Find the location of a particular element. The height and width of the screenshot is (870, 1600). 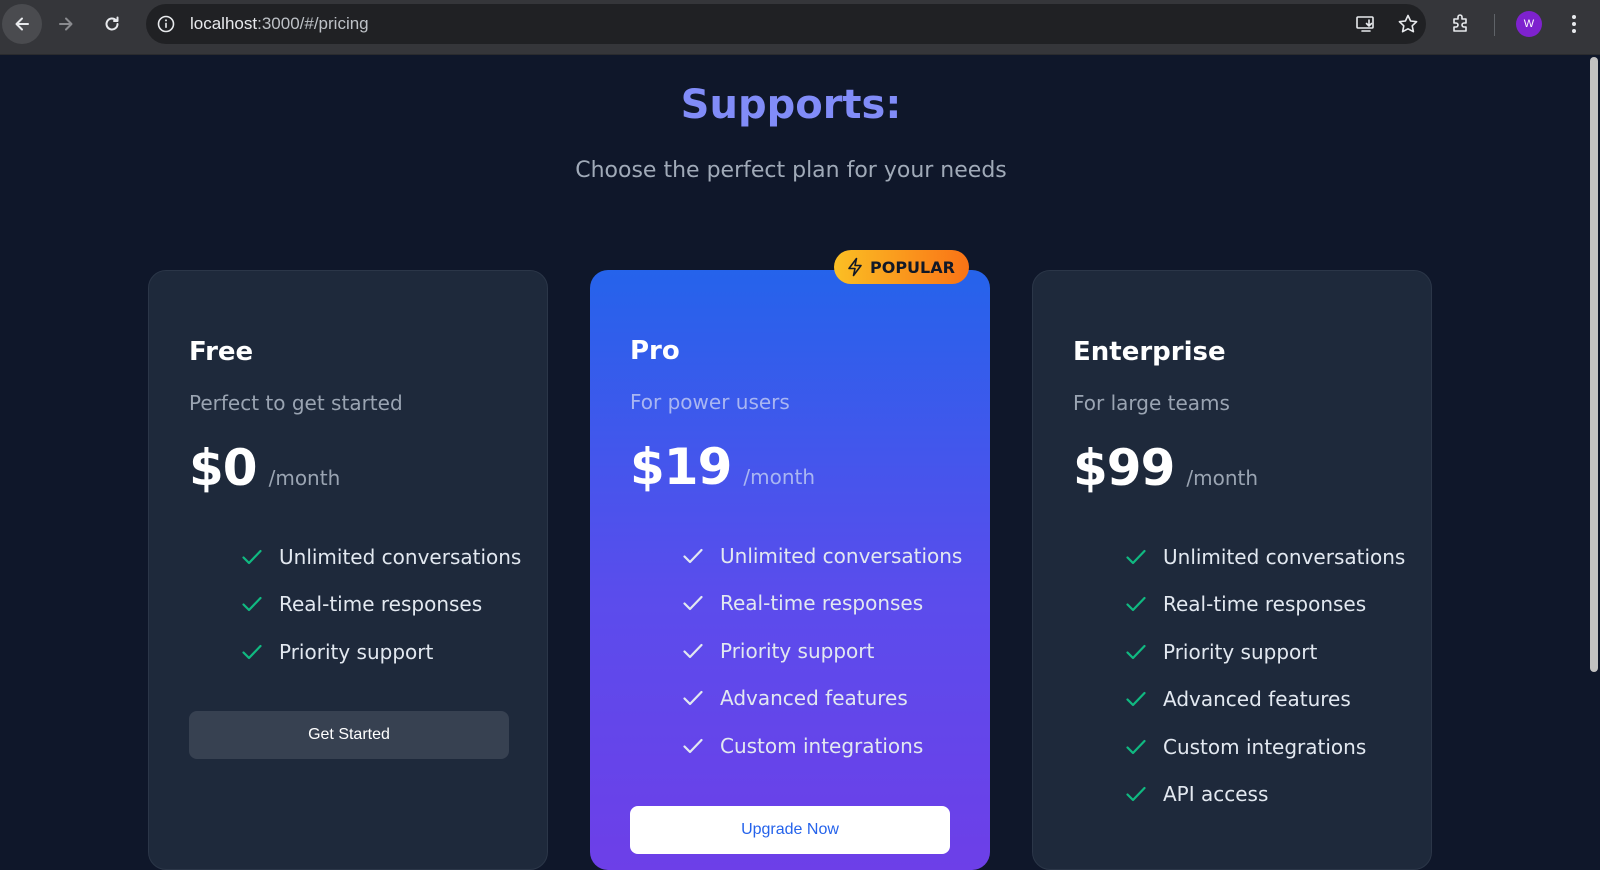

address-bar: localhost:3000/#/pricing is located at coordinates (786, 24).